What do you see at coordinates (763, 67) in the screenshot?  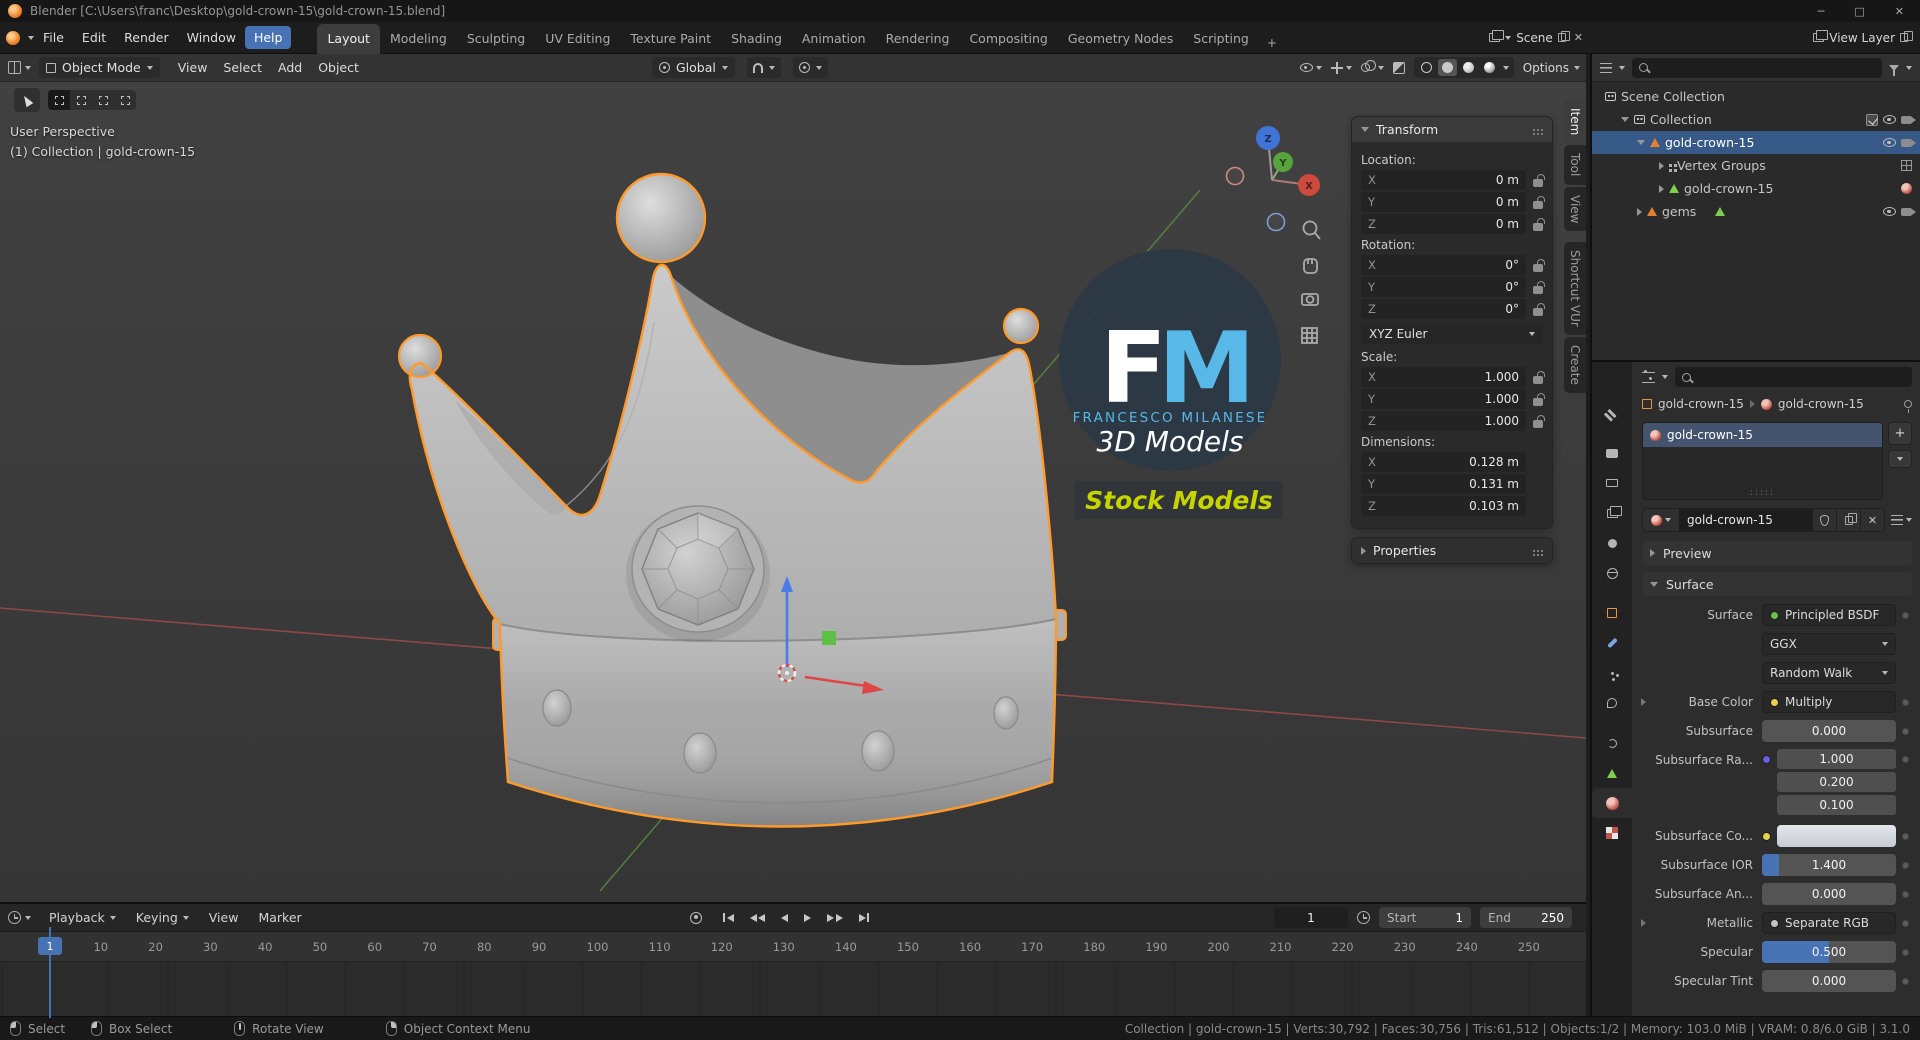 I see `snap-toggle-group` at bounding box center [763, 67].